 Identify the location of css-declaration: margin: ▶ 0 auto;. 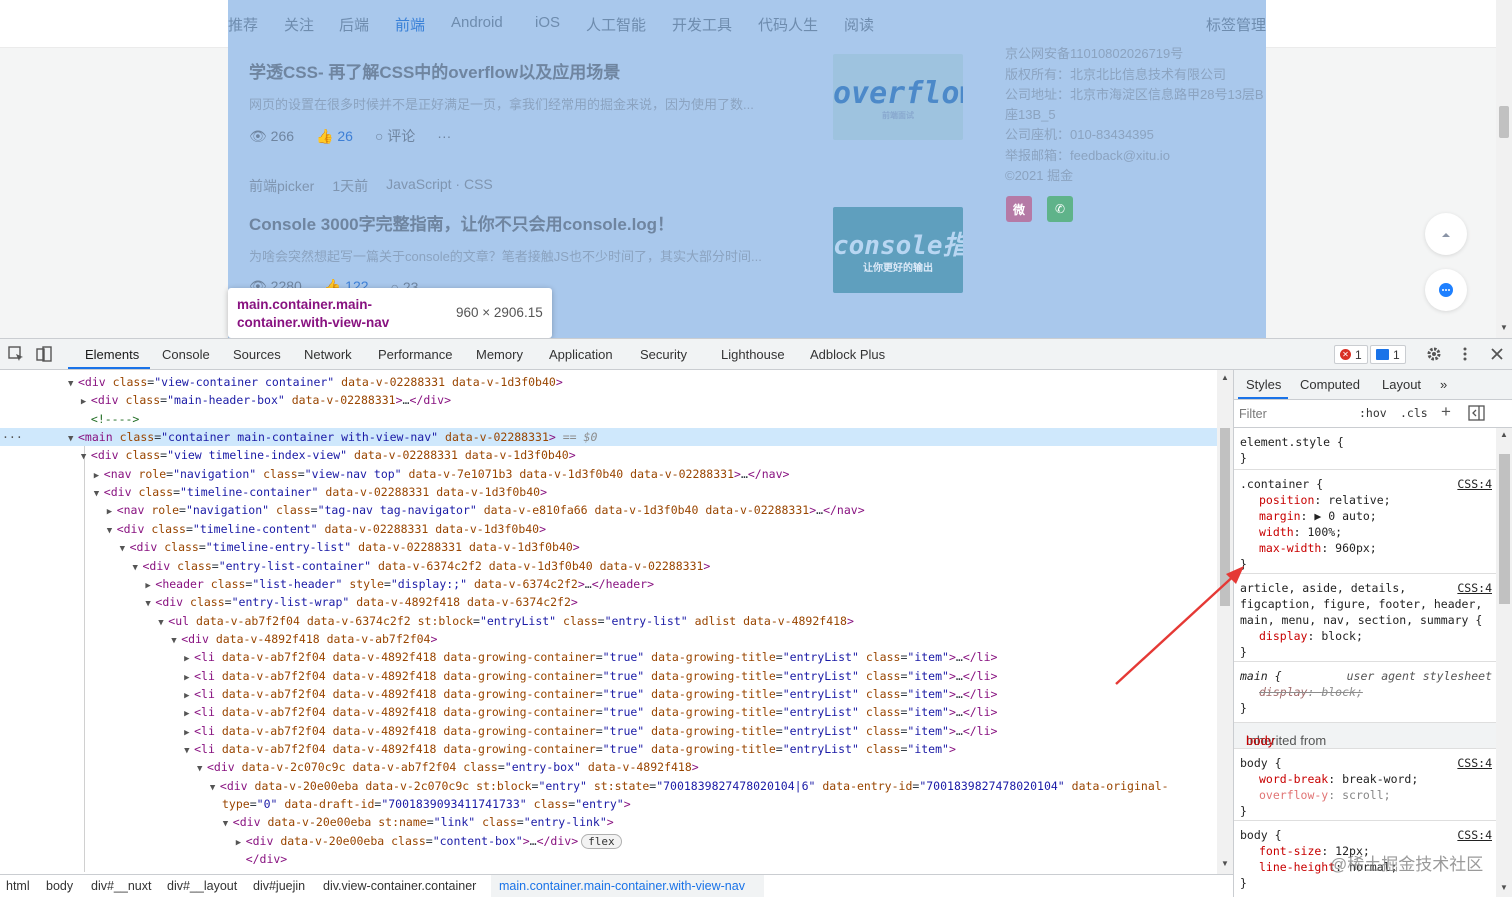
(1318, 516).